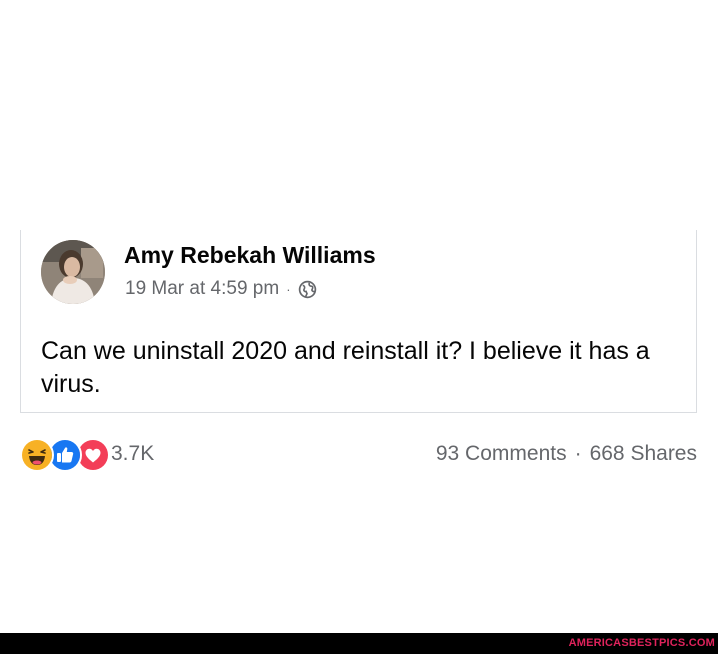  I want to click on reactions-row: 3.7K 93 Comments · 668 Shares, so click(358, 455).